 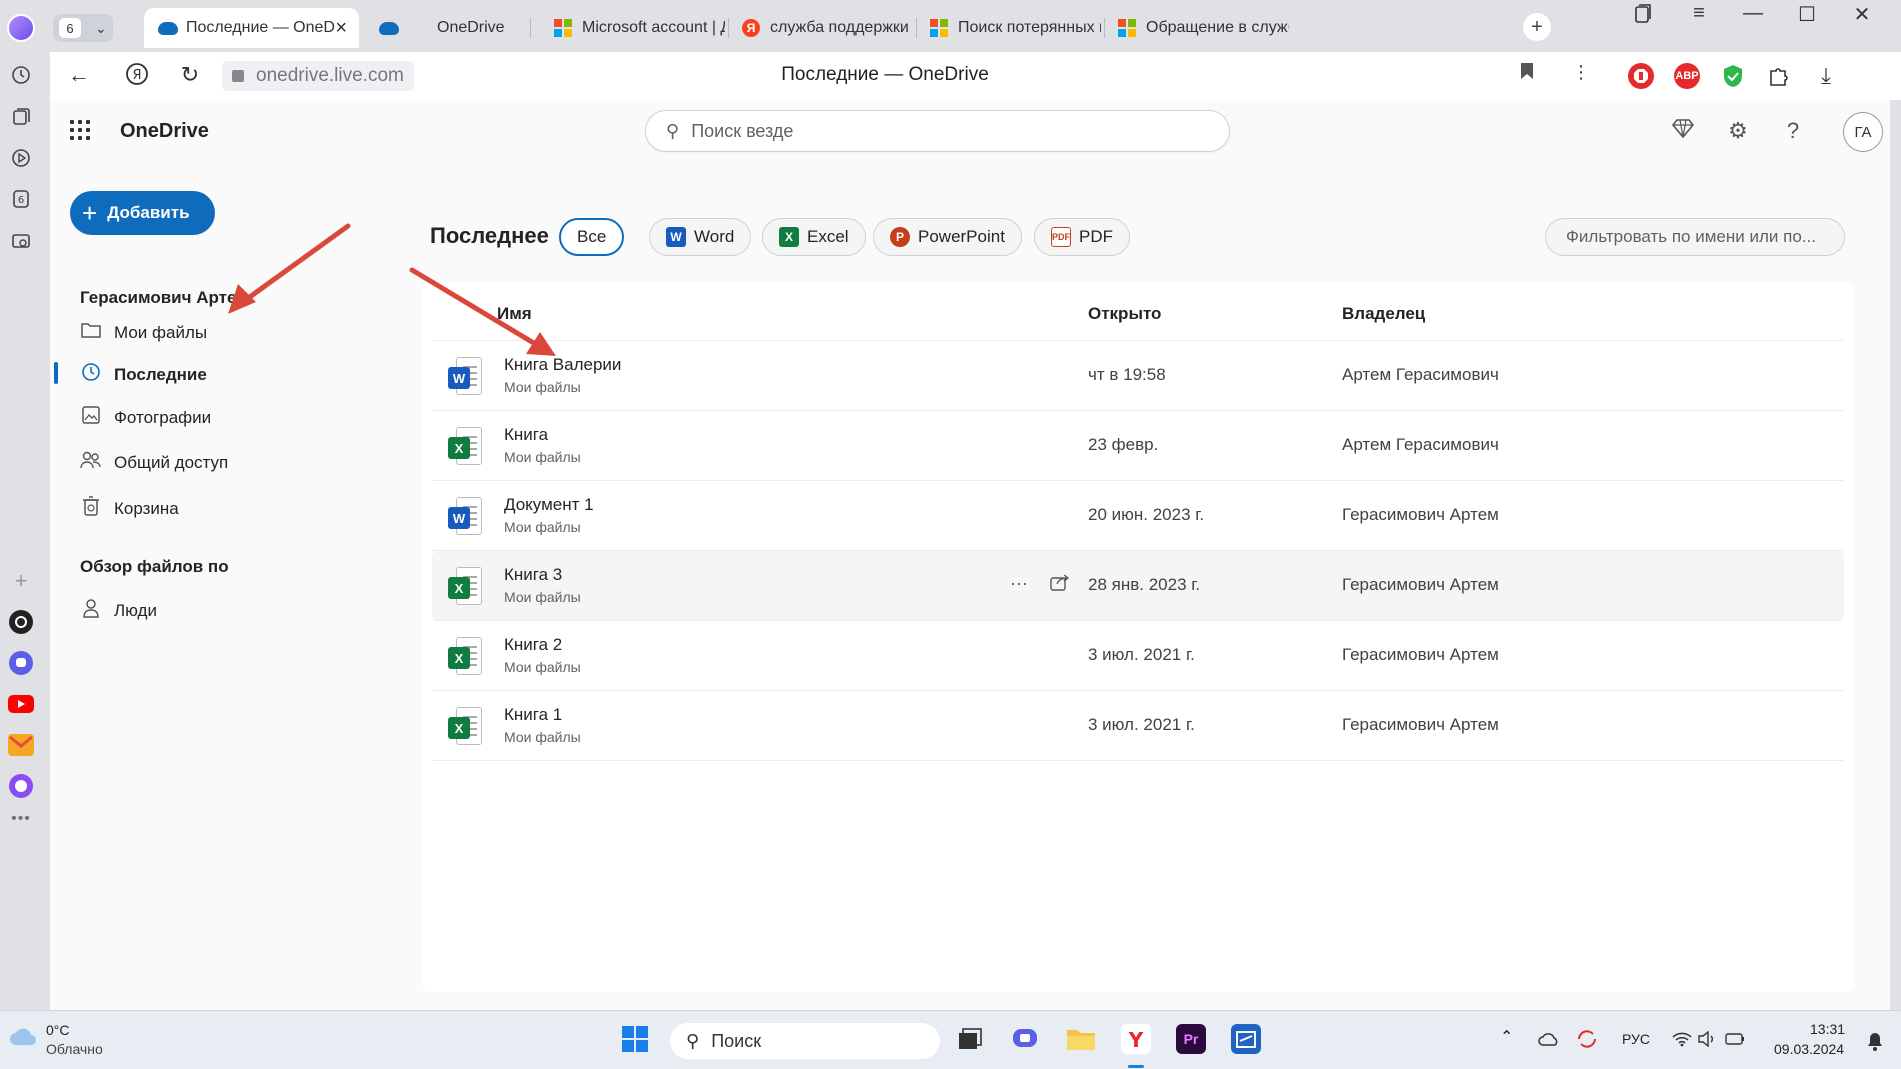 What do you see at coordinates (1862, 14) in the screenshot?
I see `close-window-icon: ✕` at bounding box center [1862, 14].